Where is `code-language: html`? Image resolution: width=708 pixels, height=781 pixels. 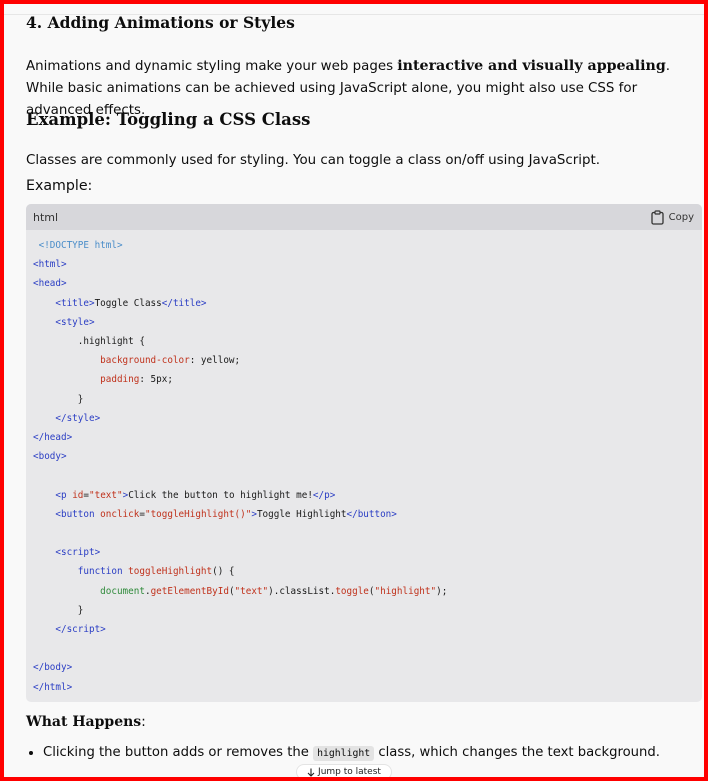
code-language: html is located at coordinates (46, 217).